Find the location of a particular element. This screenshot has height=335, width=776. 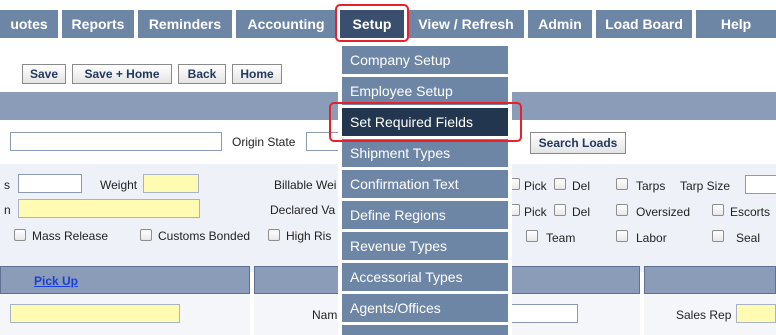

oversized-label: Oversized is located at coordinates (663, 212).